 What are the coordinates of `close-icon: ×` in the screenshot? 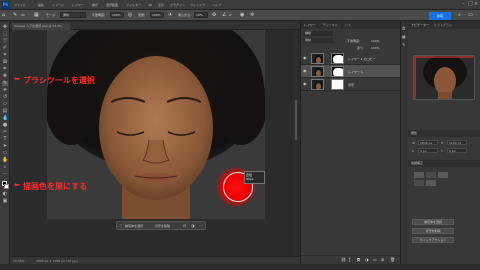 It's located at (476, 4).